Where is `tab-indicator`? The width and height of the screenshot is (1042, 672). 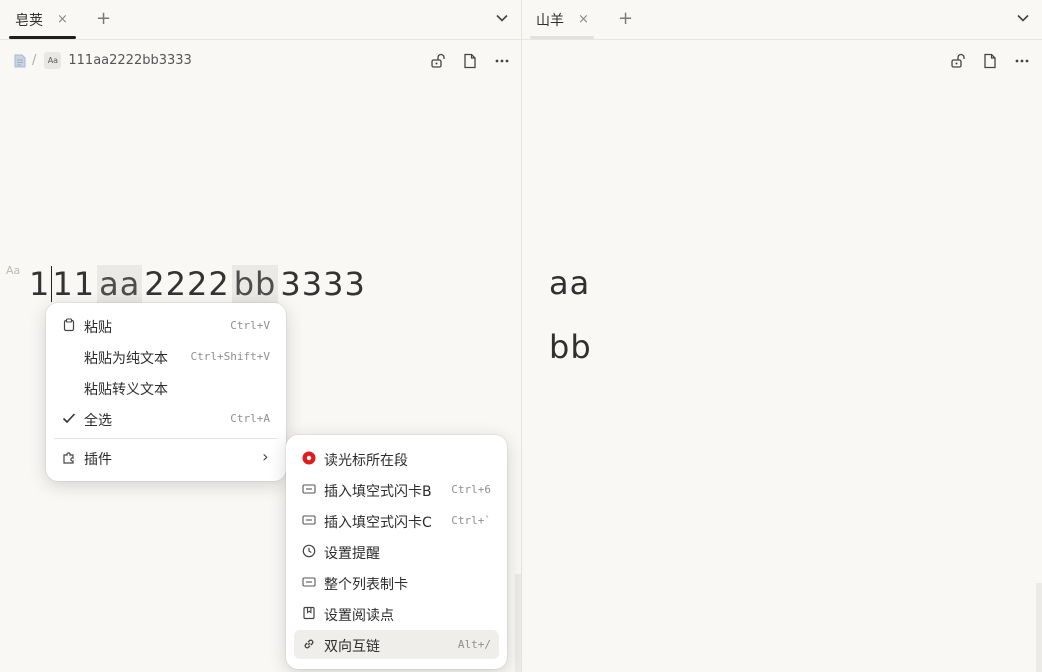 tab-indicator is located at coordinates (562, 37).